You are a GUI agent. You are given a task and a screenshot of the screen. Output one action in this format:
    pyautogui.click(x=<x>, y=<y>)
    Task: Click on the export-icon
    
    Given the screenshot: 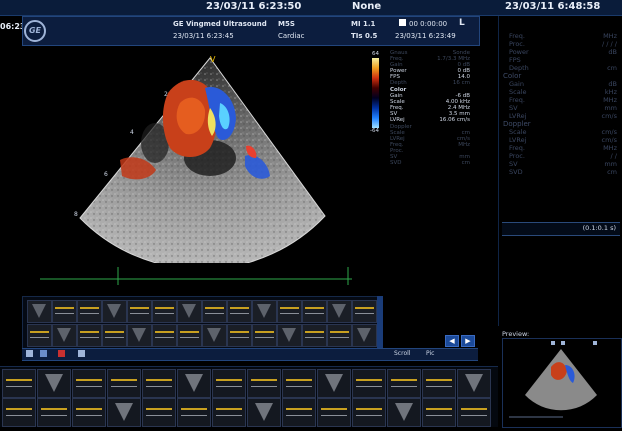 What is the action you would take?
    pyautogui.click(x=43, y=353)
    